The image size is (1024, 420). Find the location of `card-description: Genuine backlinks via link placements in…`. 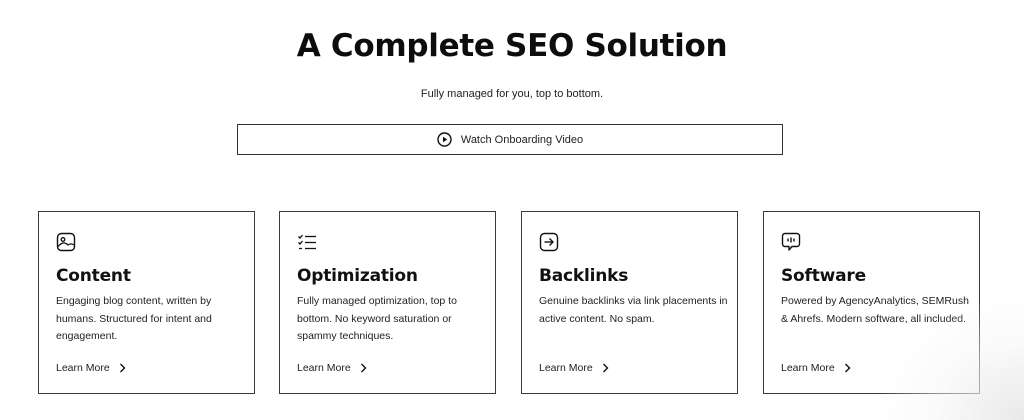

card-description: Genuine backlinks via link placements in… is located at coordinates (633, 310).